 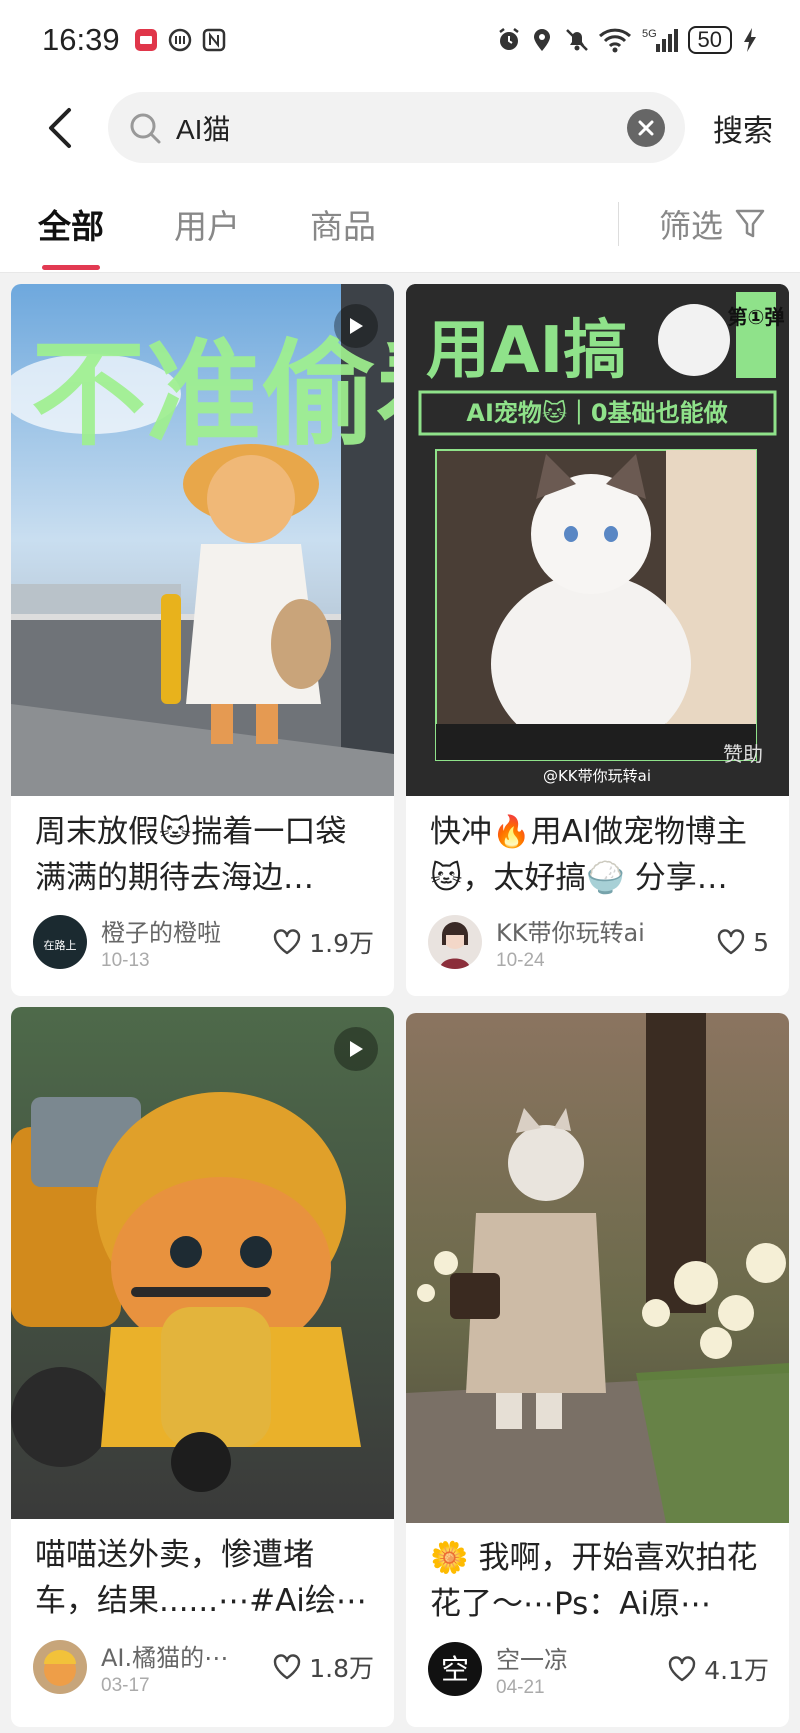 What do you see at coordinates (596, 413) in the screenshot?
I see `cover-subtitle: AI宠物🐱｜0基础也能做` at bounding box center [596, 413].